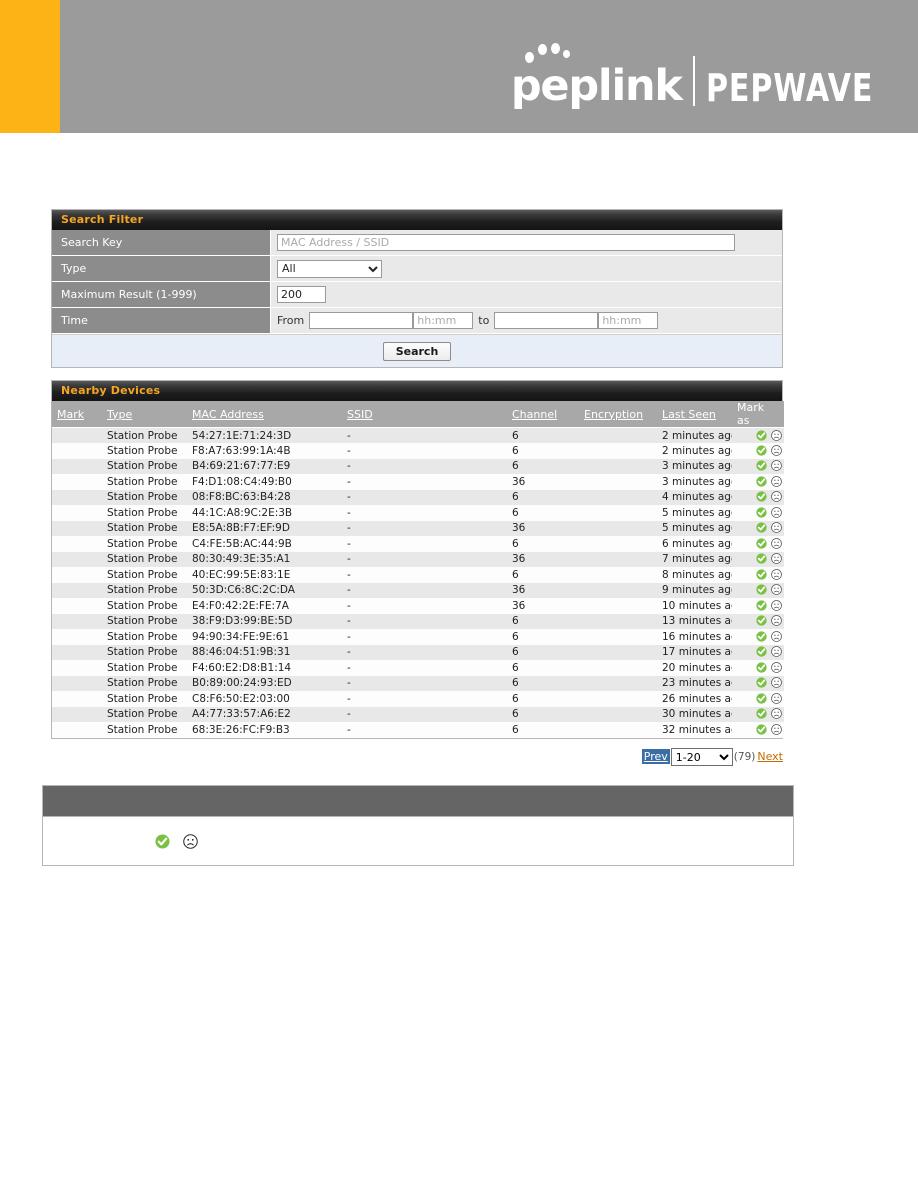  What do you see at coordinates (361, 320) in the screenshot?
I see `time-from-date-input` at bounding box center [361, 320].